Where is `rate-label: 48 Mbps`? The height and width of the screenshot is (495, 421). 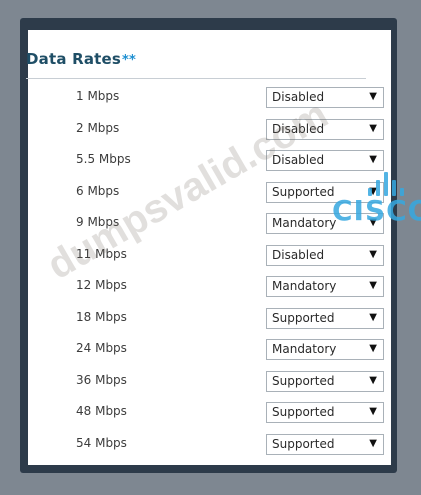
rate-label: 48 Mbps is located at coordinates (101, 411).